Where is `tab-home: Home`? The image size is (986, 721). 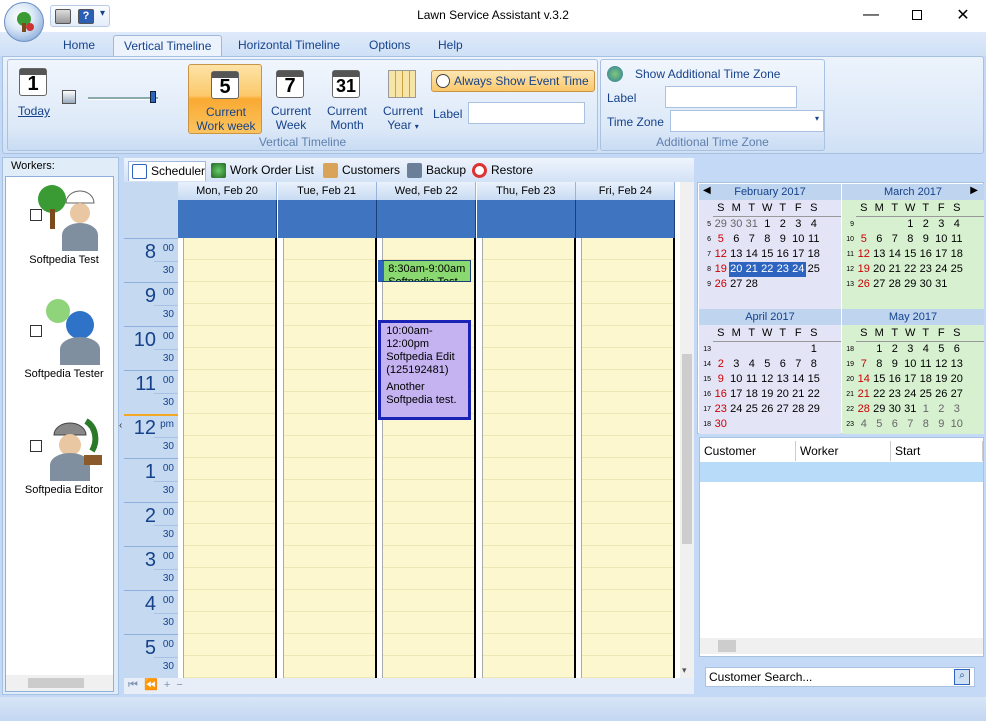
tab-home: Home is located at coordinates (79, 45).